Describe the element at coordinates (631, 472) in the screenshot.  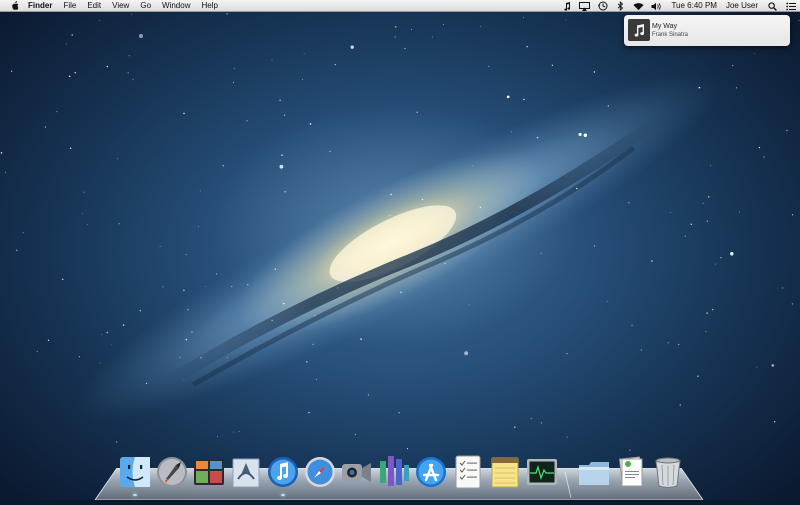
I see `documents-stack-icon` at that location.